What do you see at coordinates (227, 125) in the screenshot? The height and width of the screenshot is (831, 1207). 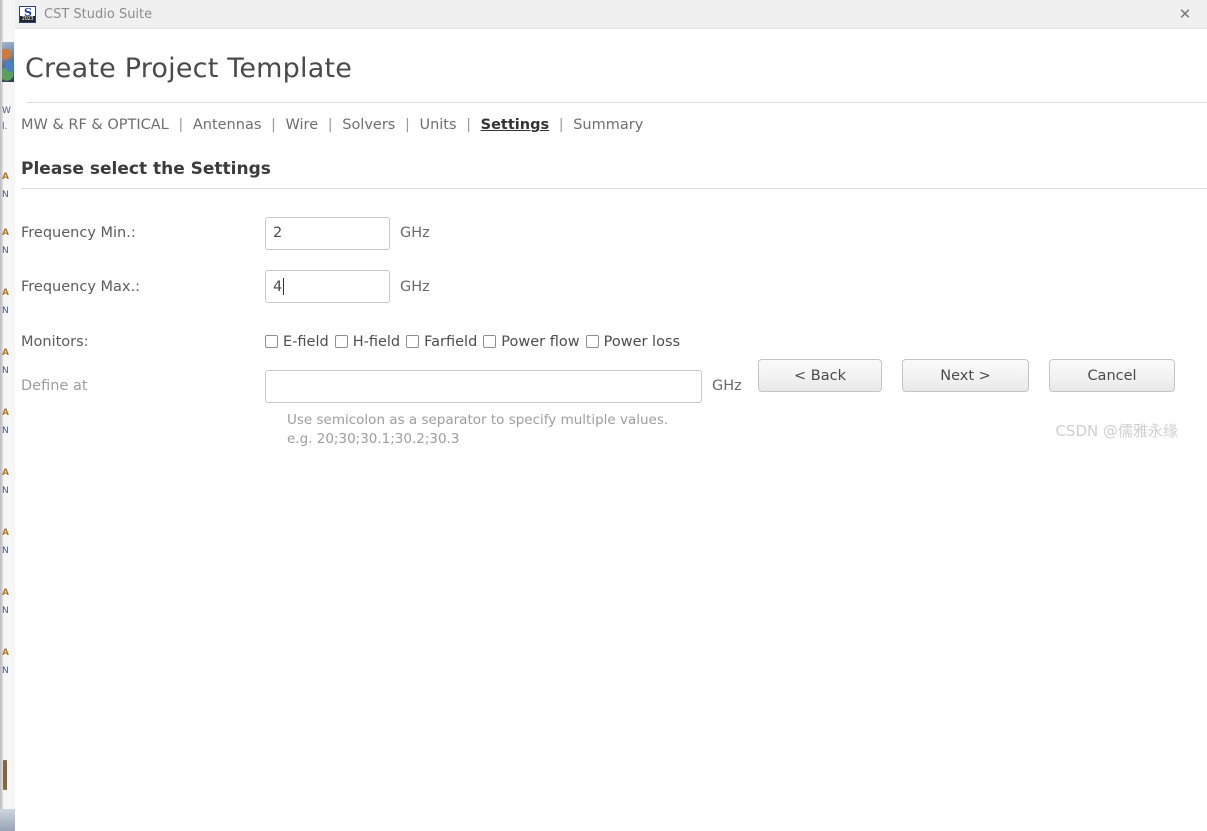 I see `breadcrumb-item-antennas: Antennas` at bounding box center [227, 125].